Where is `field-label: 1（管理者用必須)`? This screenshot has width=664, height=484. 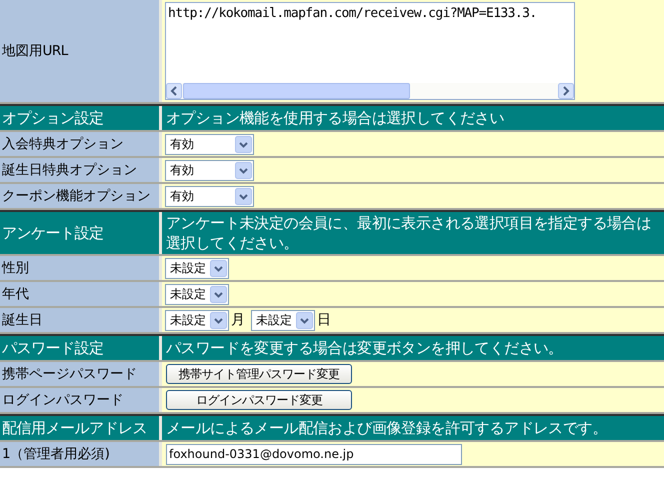 field-label: 1（管理者用必須) is located at coordinates (81, 454).